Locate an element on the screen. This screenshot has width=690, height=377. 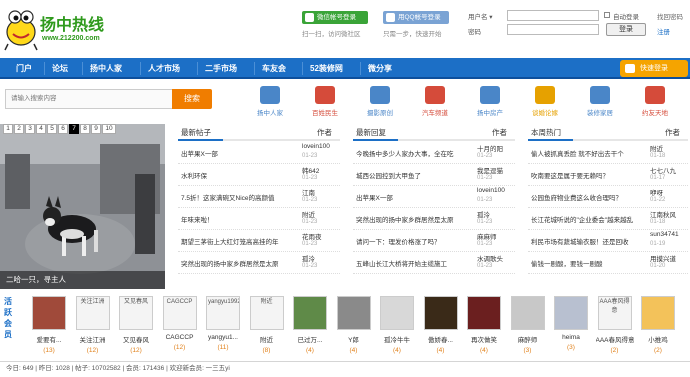
member-avatar: 关注江洲 is located at coordinates (92, 313).